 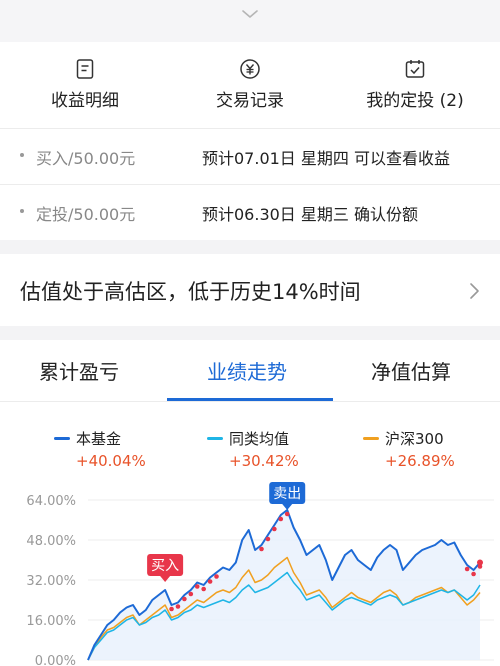 What do you see at coordinates (250, 14) in the screenshot?
I see `chevron-down-icon` at bounding box center [250, 14].